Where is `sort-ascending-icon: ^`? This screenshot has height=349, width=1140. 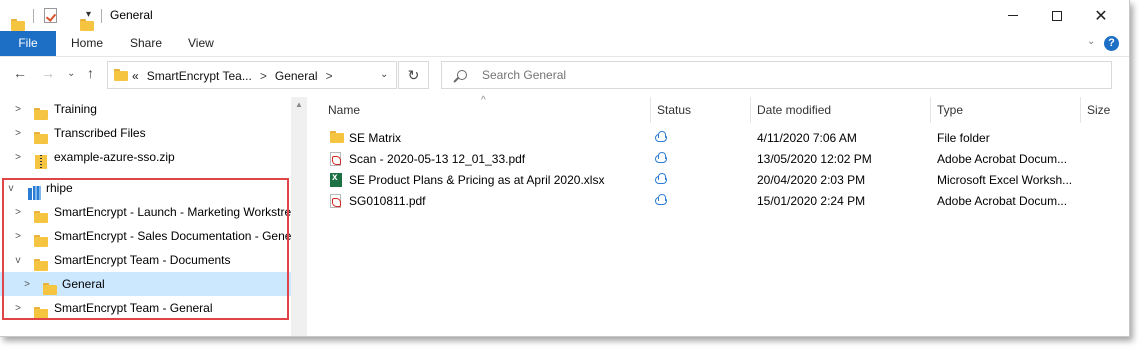 sort-ascending-icon: ^ is located at coordinates (483, 100).